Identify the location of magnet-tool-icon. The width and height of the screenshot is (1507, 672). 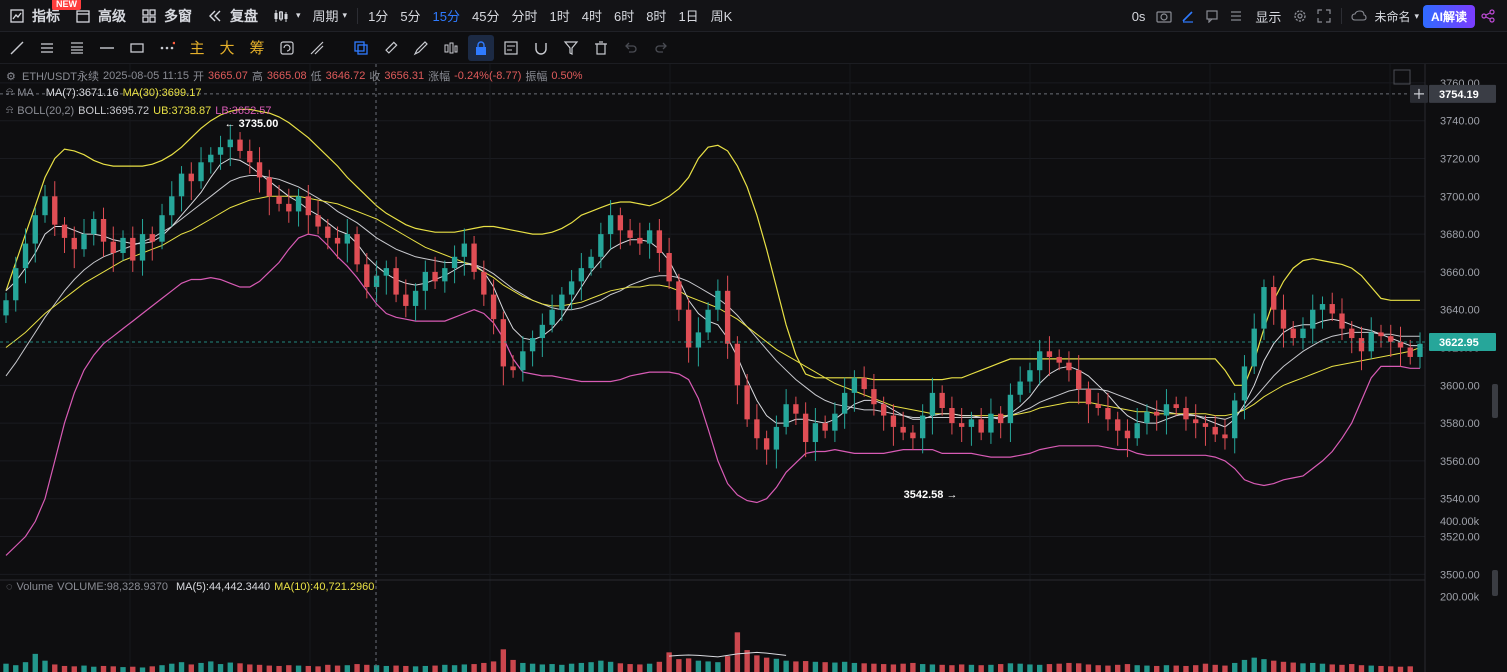
(541, 48).